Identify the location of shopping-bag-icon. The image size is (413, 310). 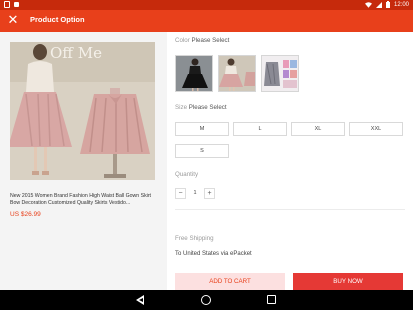
(16, 4).